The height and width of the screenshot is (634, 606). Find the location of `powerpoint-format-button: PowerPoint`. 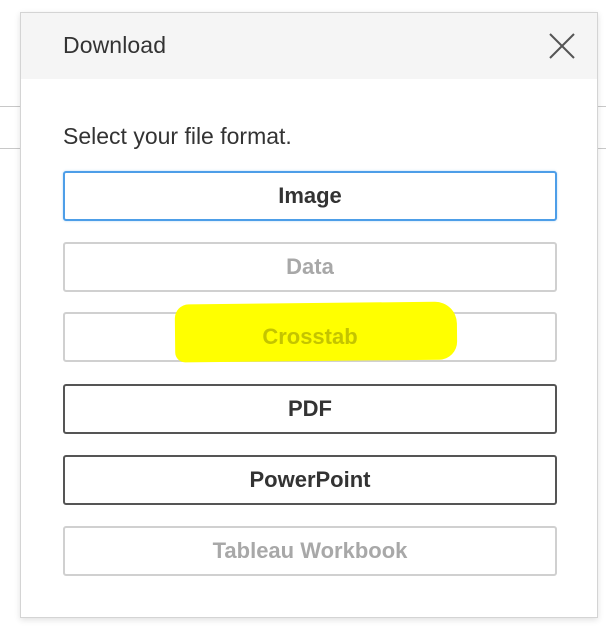

powerpoint-format-button: PowerPoint is located at coordinates (310, 480).